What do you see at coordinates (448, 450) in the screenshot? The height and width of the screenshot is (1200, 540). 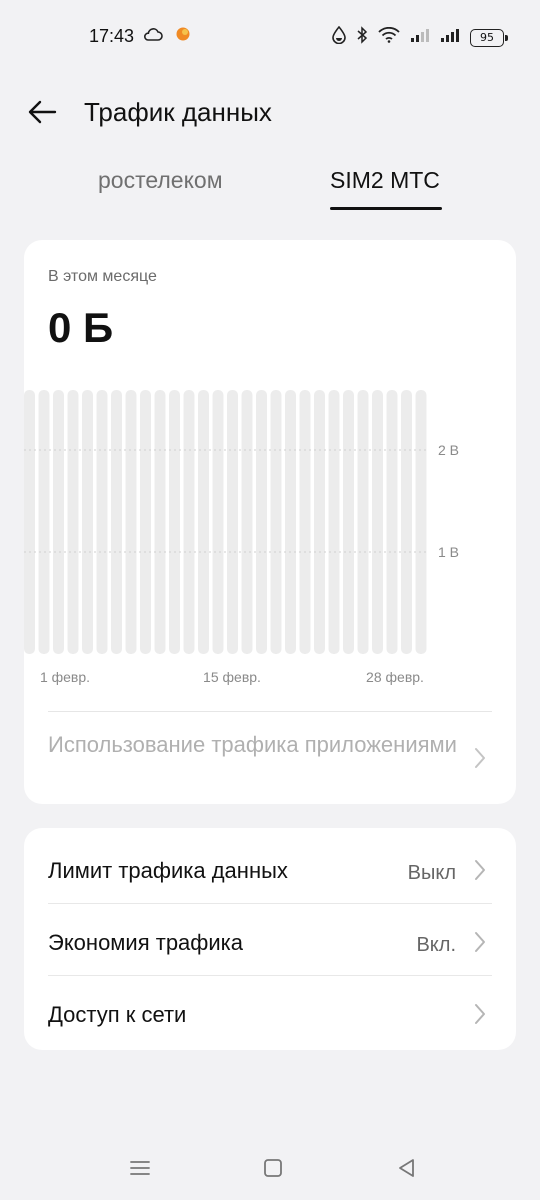 I see `chart-y-tick-label: 2 В` at bounding box center [448, 450].